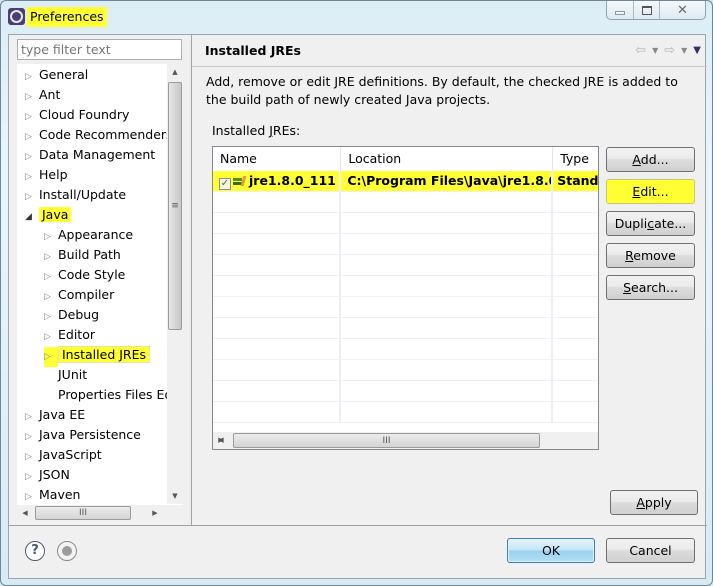 The height and width of the screenshot is (586, 713). What do you see at coordinates (225, 184) in the screenshot?
I see `default-jre-checkbox: ✓` at bounding box center [225, 184].